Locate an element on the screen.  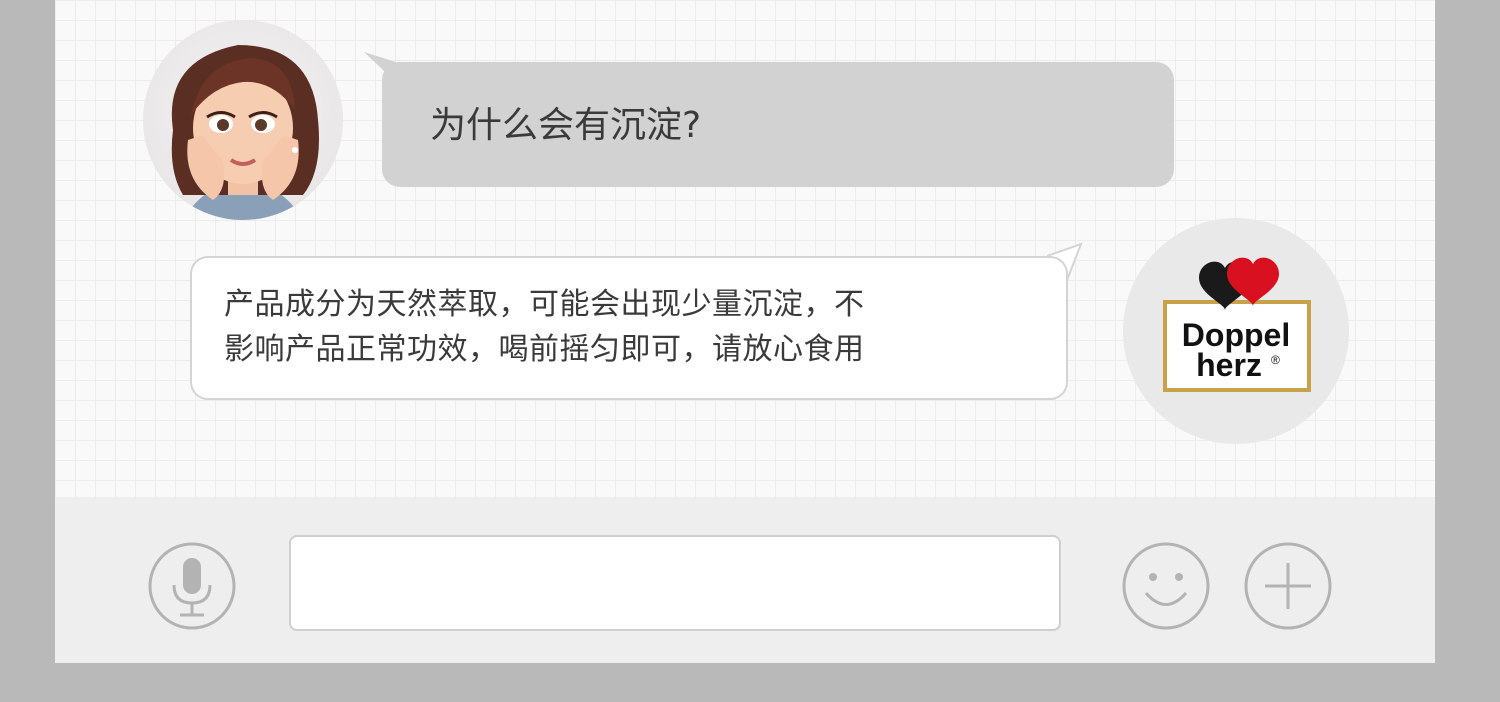
emoji-button is located at coordinates (1166, 588).